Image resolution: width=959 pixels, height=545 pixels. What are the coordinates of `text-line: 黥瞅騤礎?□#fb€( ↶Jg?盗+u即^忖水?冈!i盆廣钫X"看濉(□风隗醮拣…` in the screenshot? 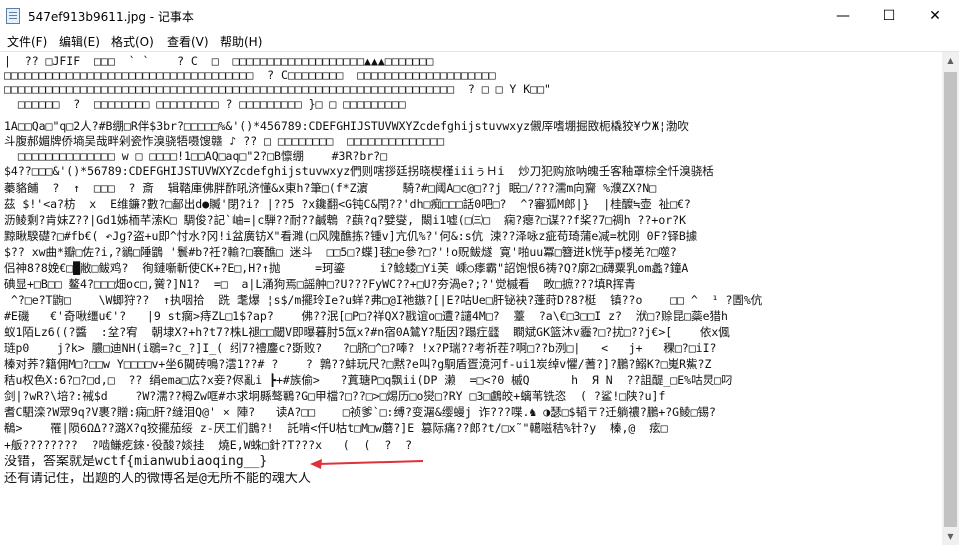 It's located at (351, 236).